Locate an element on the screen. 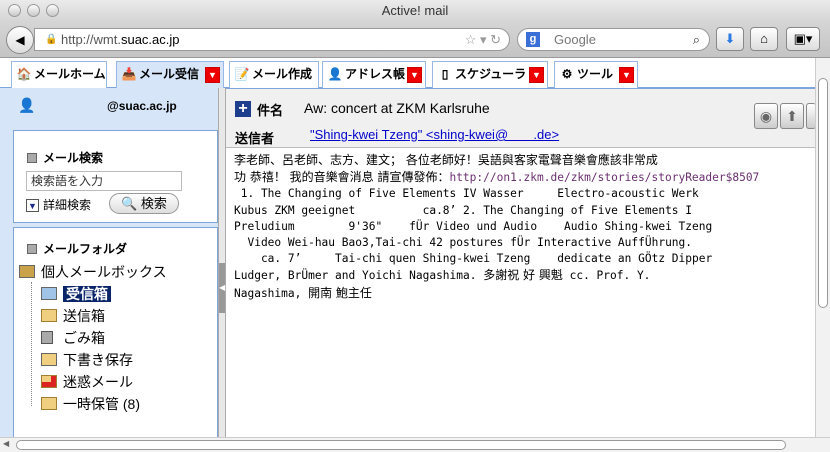 This screenshot has height=452, width=830. reload-icon: ☆ ▾ ↻ is located at coordinates (483, 39).